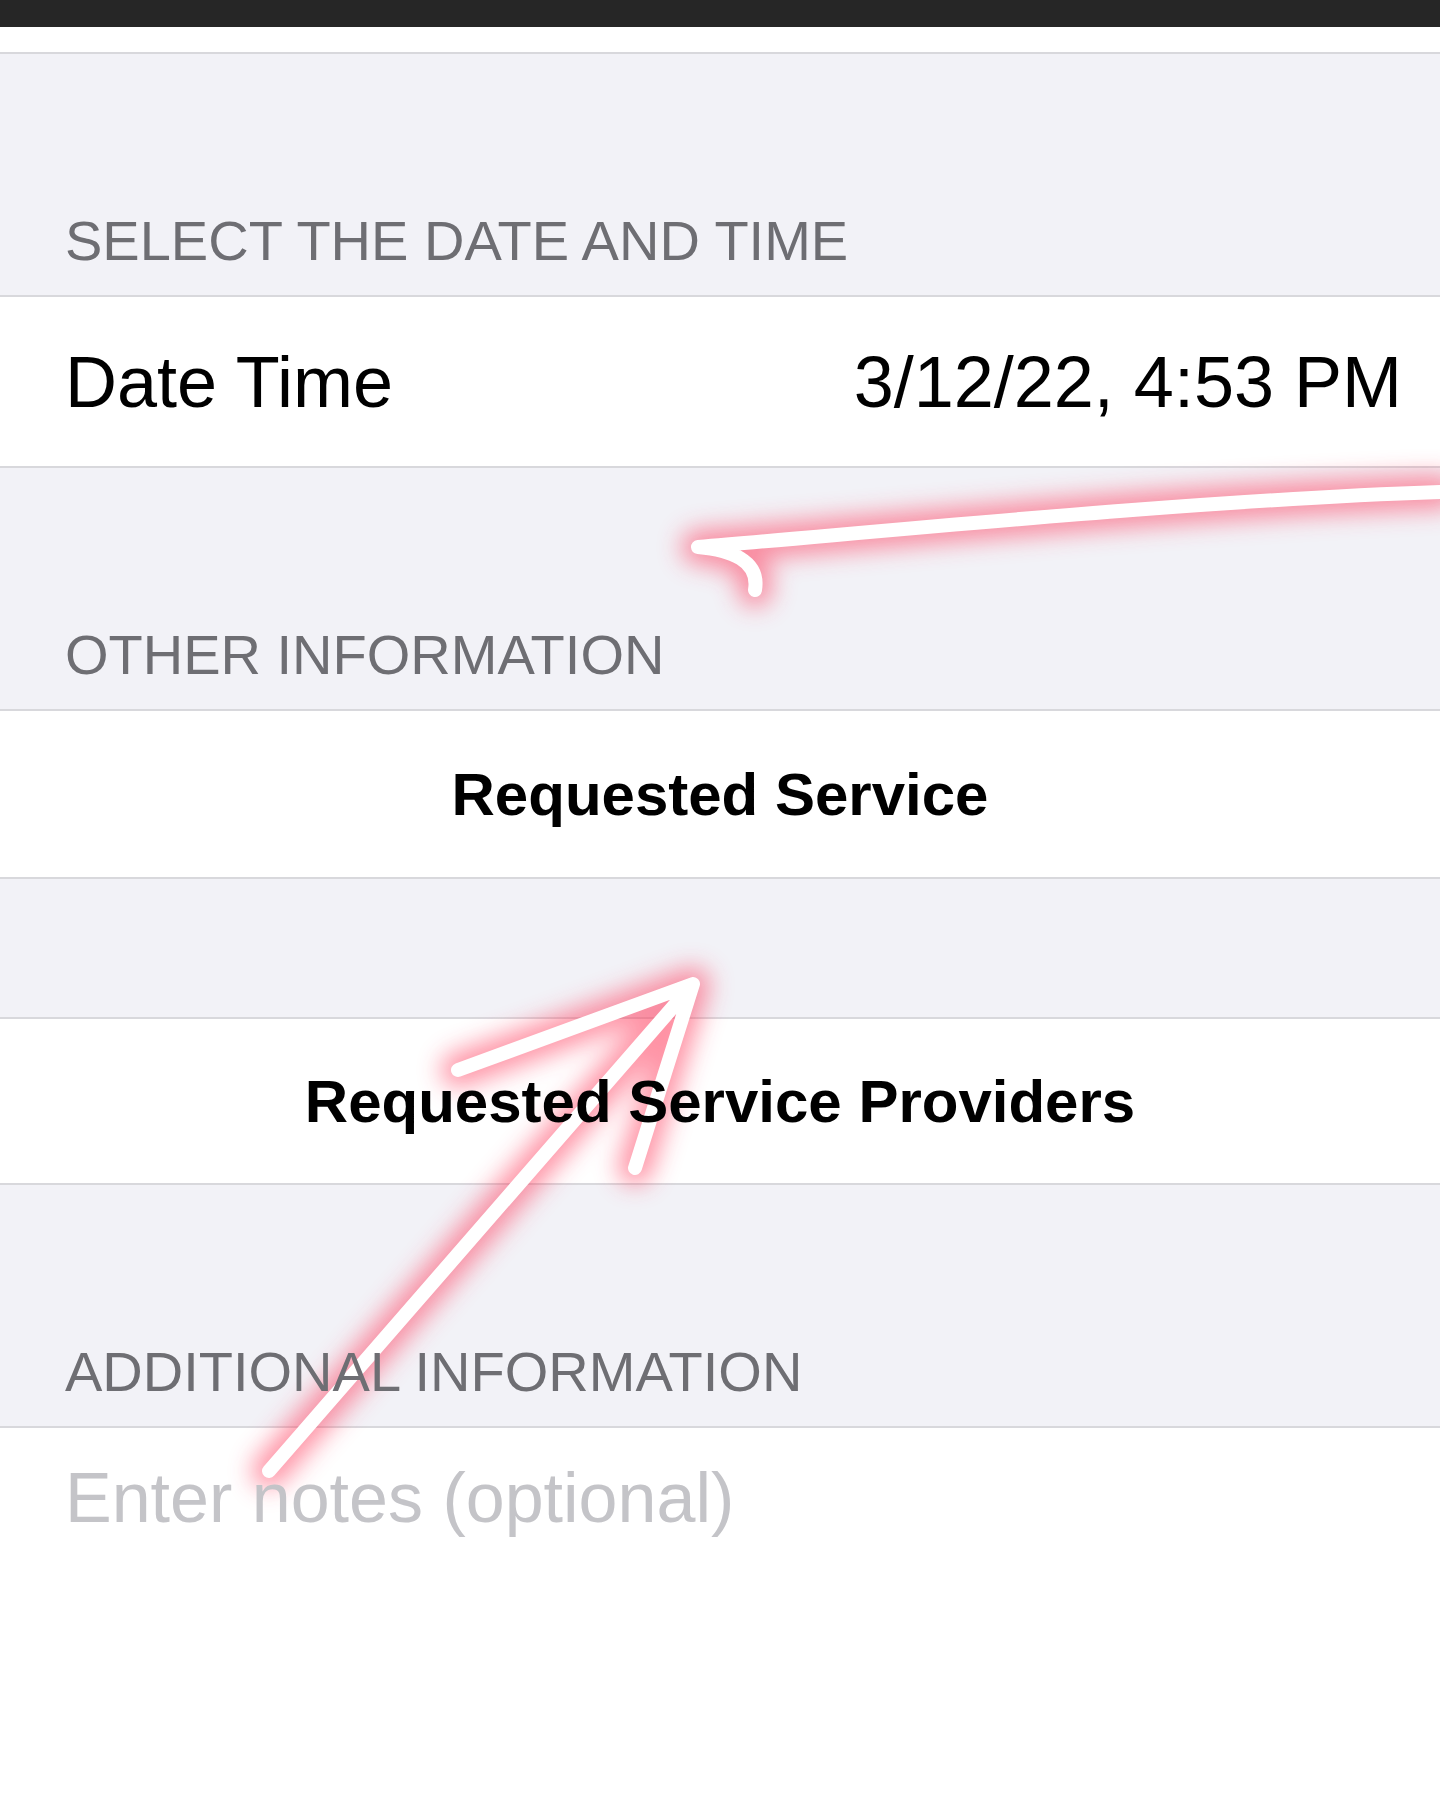 Image resolution: width=1440 pixels, height=1795 pixels. Describe the element at coordinates (720, 1101) in the screenshot. I see `form-button: Requested Service Providers` at that location.